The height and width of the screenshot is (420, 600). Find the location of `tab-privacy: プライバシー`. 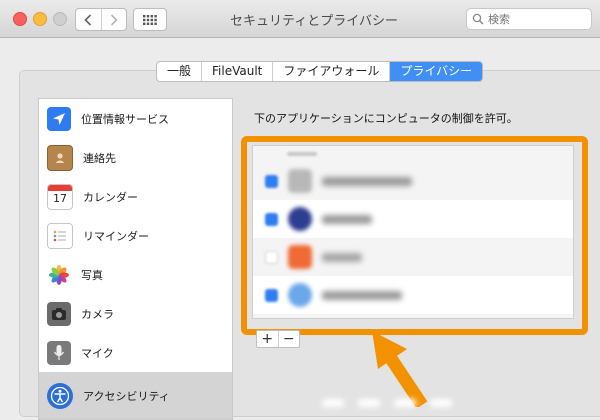

tab-privacy: プライバシー is located at coordinates (436, 71).